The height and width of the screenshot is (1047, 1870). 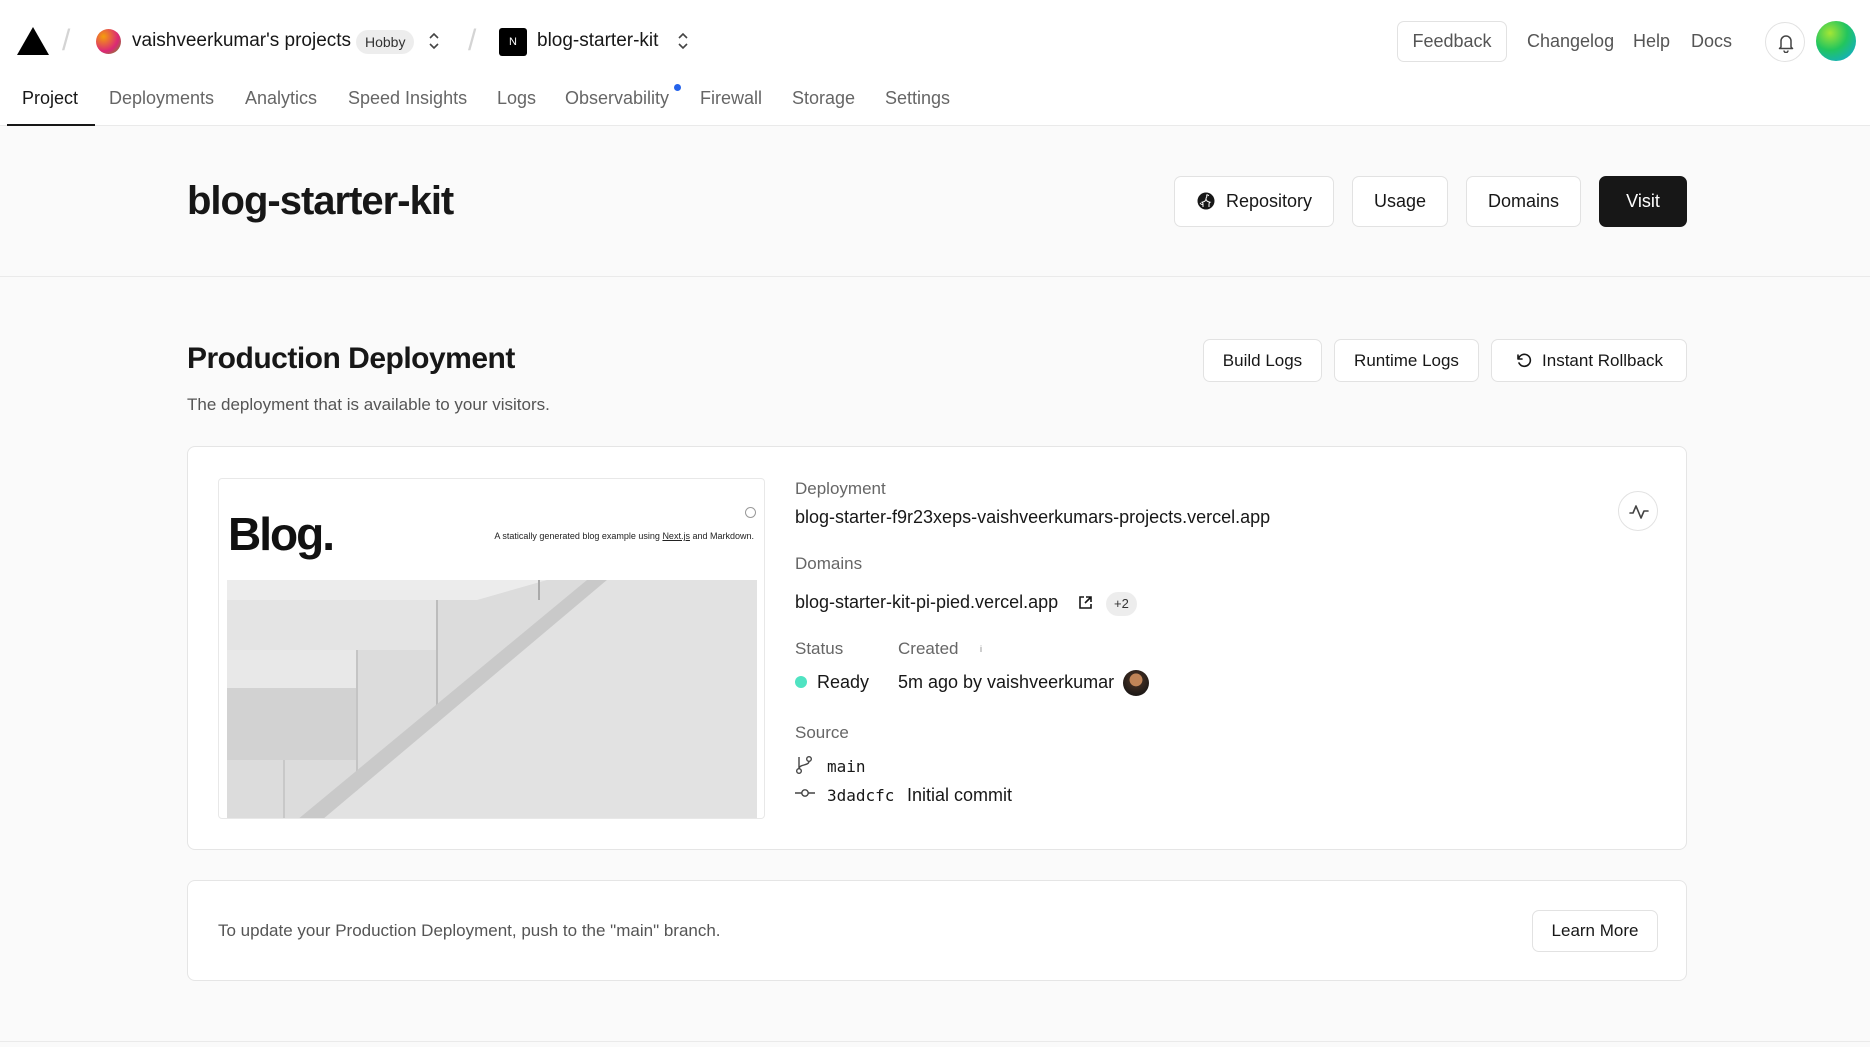 What do you see at coordinates (351, 358) in the screenshot?
I see `section-title: Production Deployment` at bounding box center [351, 358].